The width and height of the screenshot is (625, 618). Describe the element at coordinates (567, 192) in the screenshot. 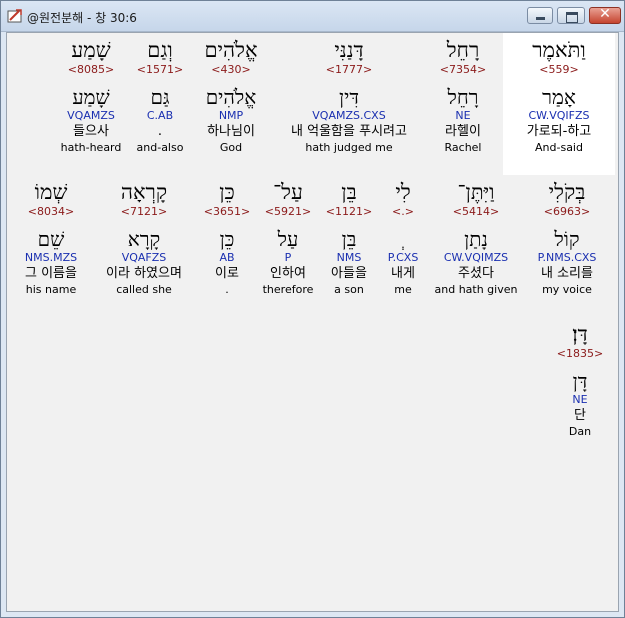

I see `hebrew-word: בְּקֹלִי` at that location.